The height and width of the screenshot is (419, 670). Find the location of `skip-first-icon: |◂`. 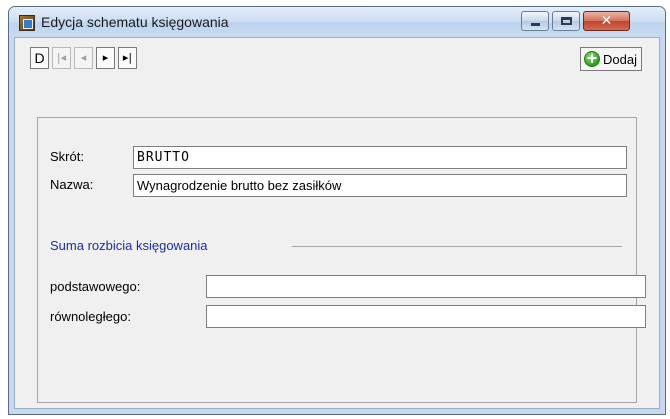

skip-first-icon: |◂ is located at coordinates (61, 57).